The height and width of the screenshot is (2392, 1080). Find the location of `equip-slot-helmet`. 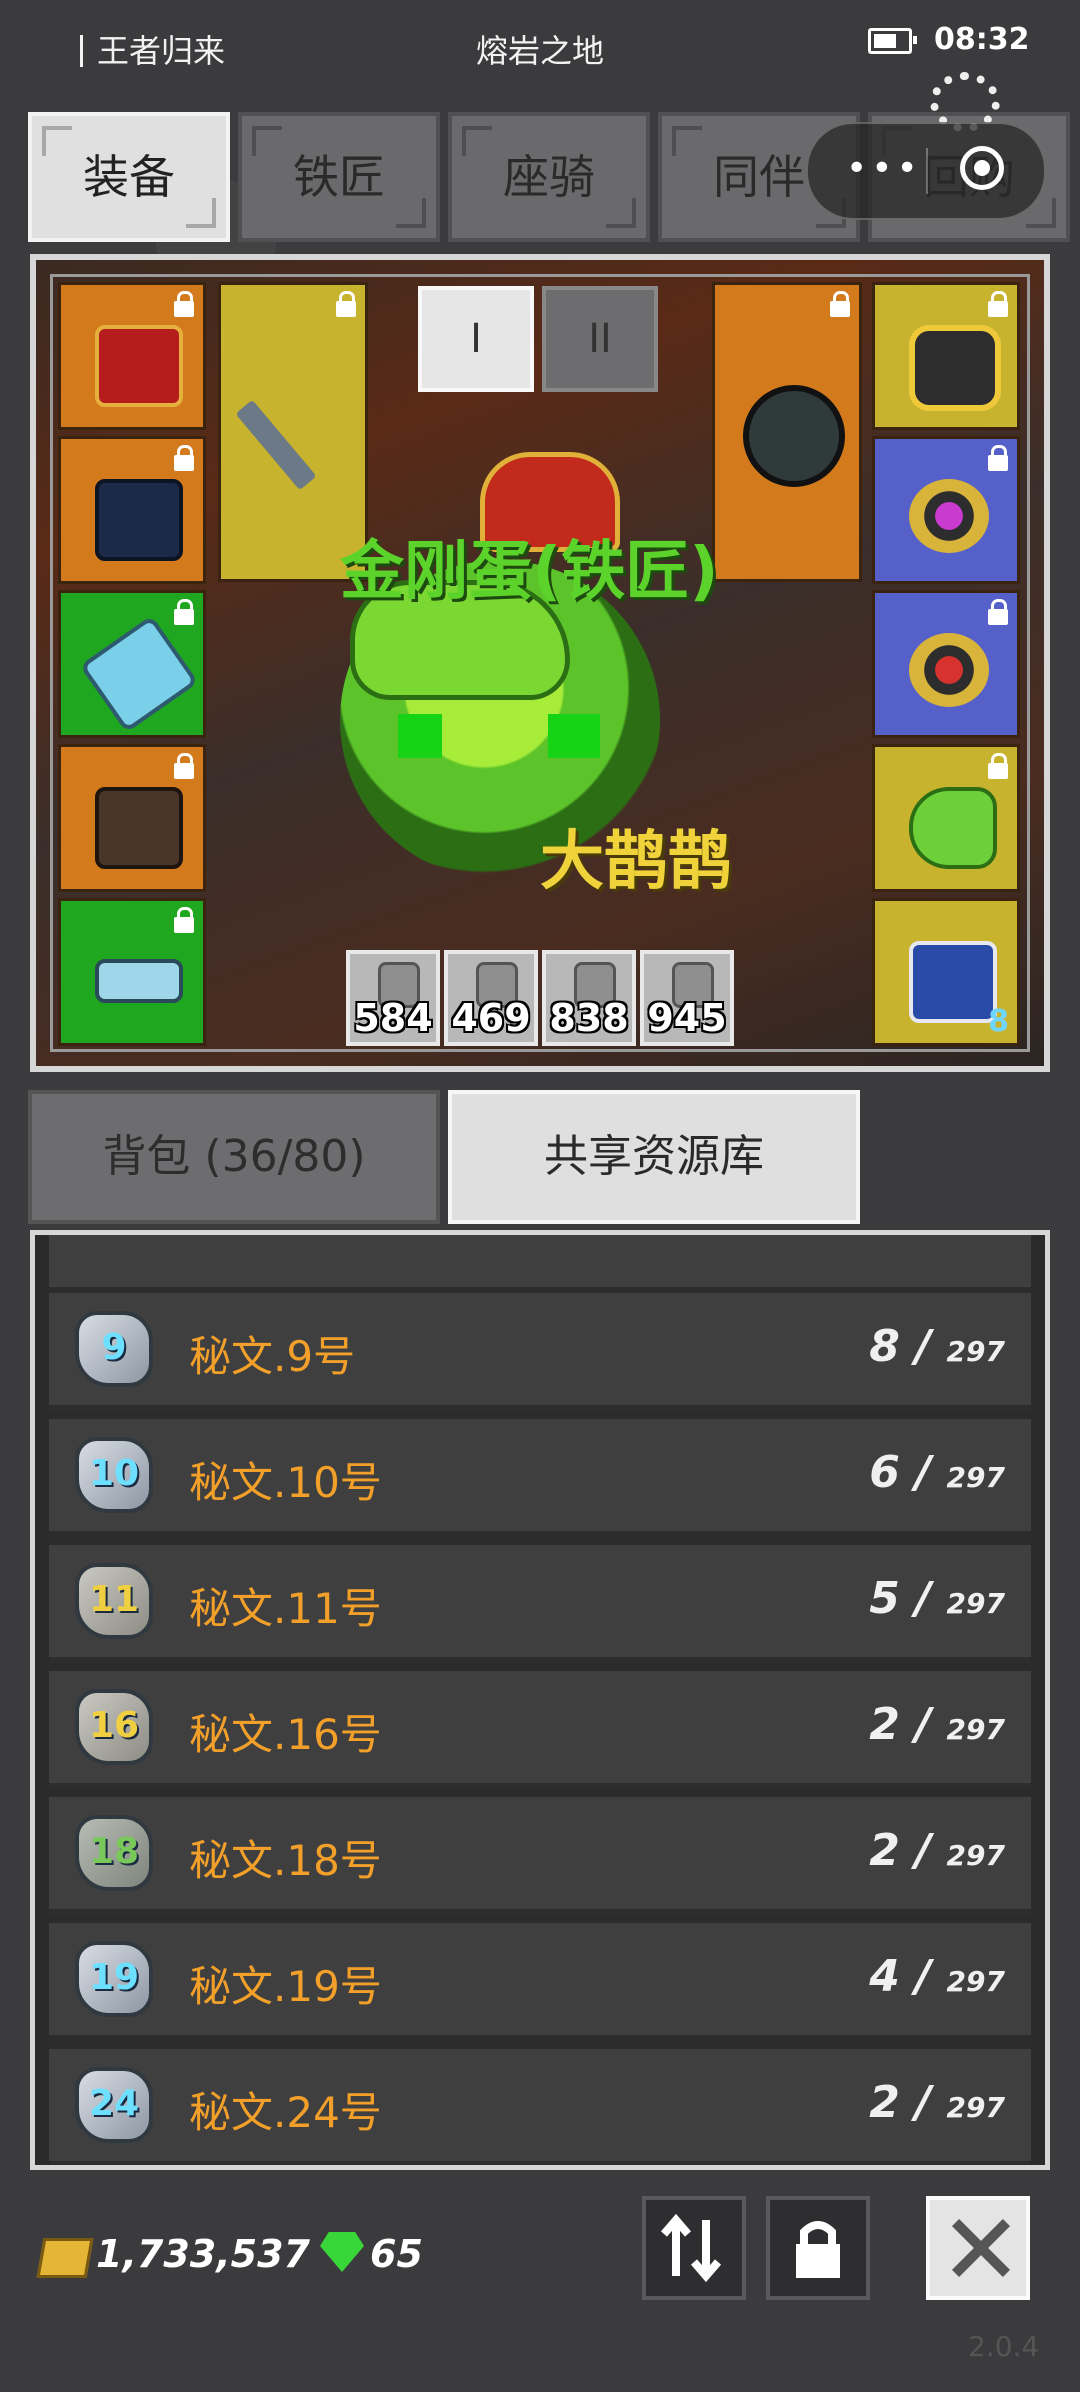

equip-slot-helmet is located at coordinates (132, 356).